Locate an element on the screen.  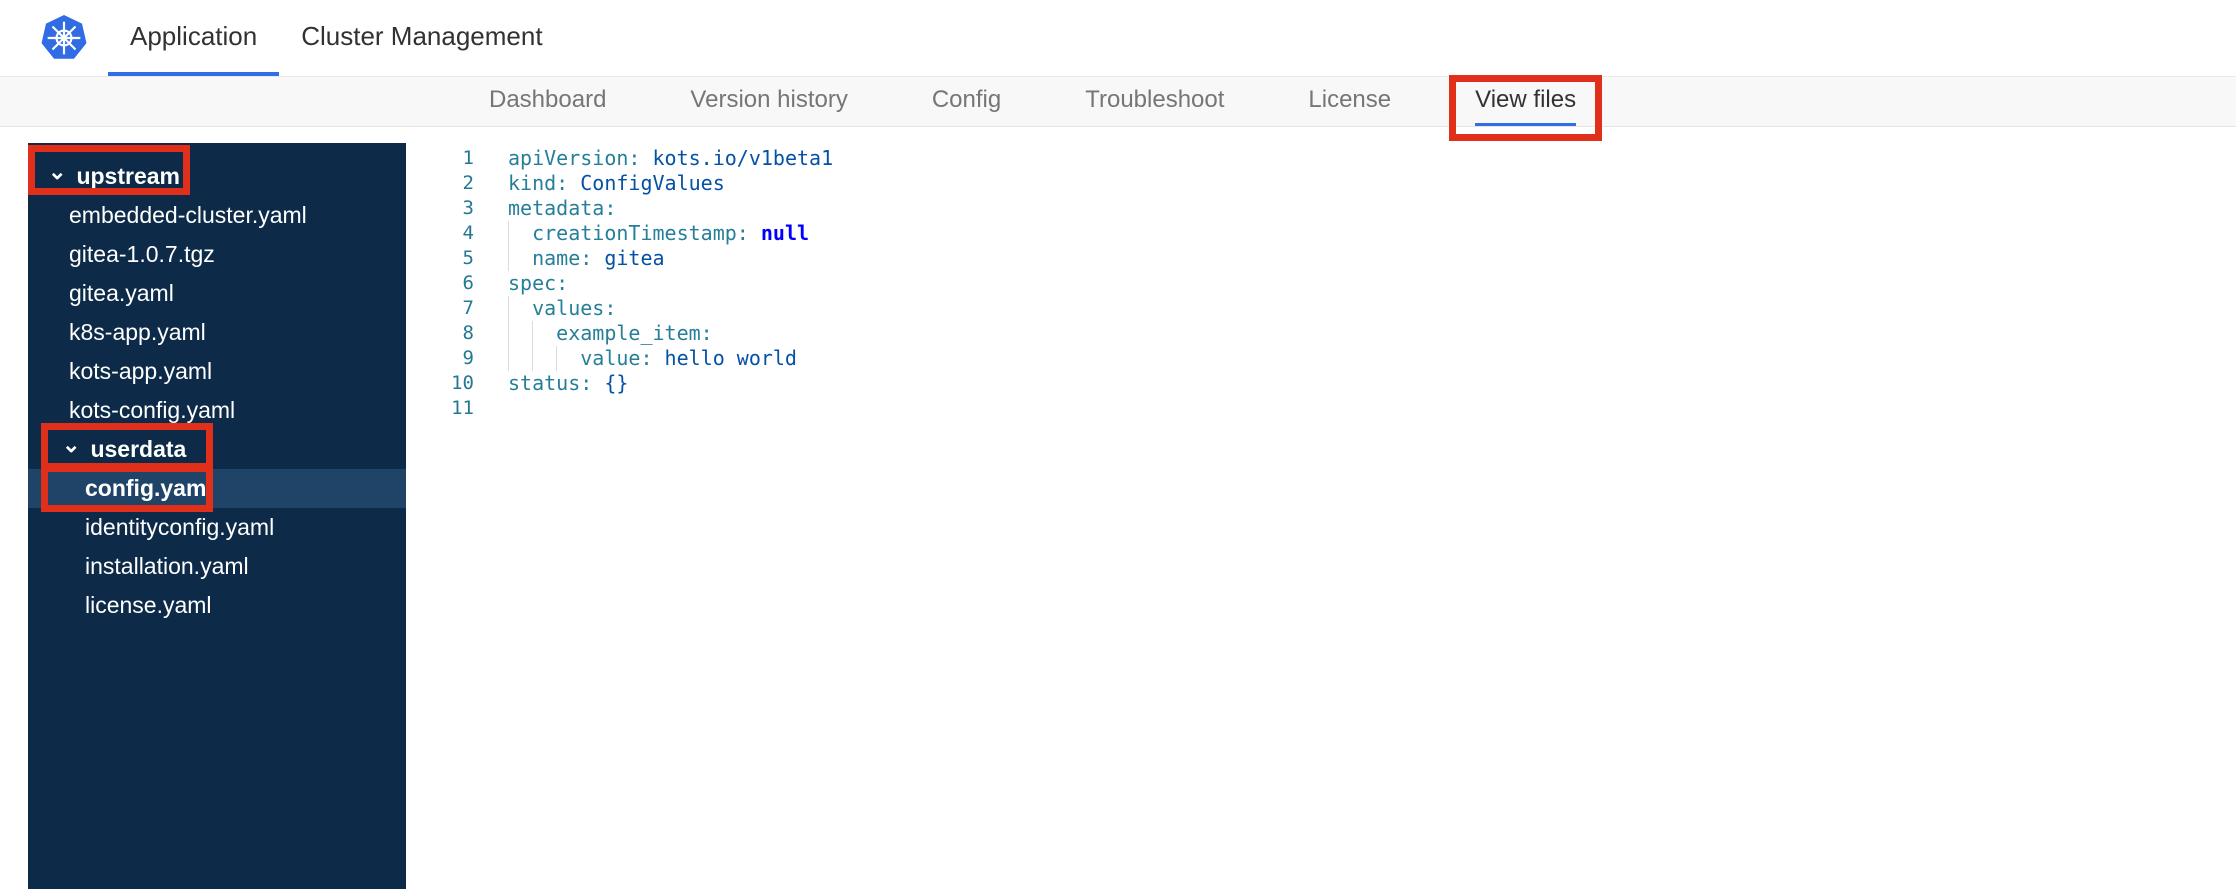
file-installation-yaml: installation.yaml is located at coordinates (217, 566).